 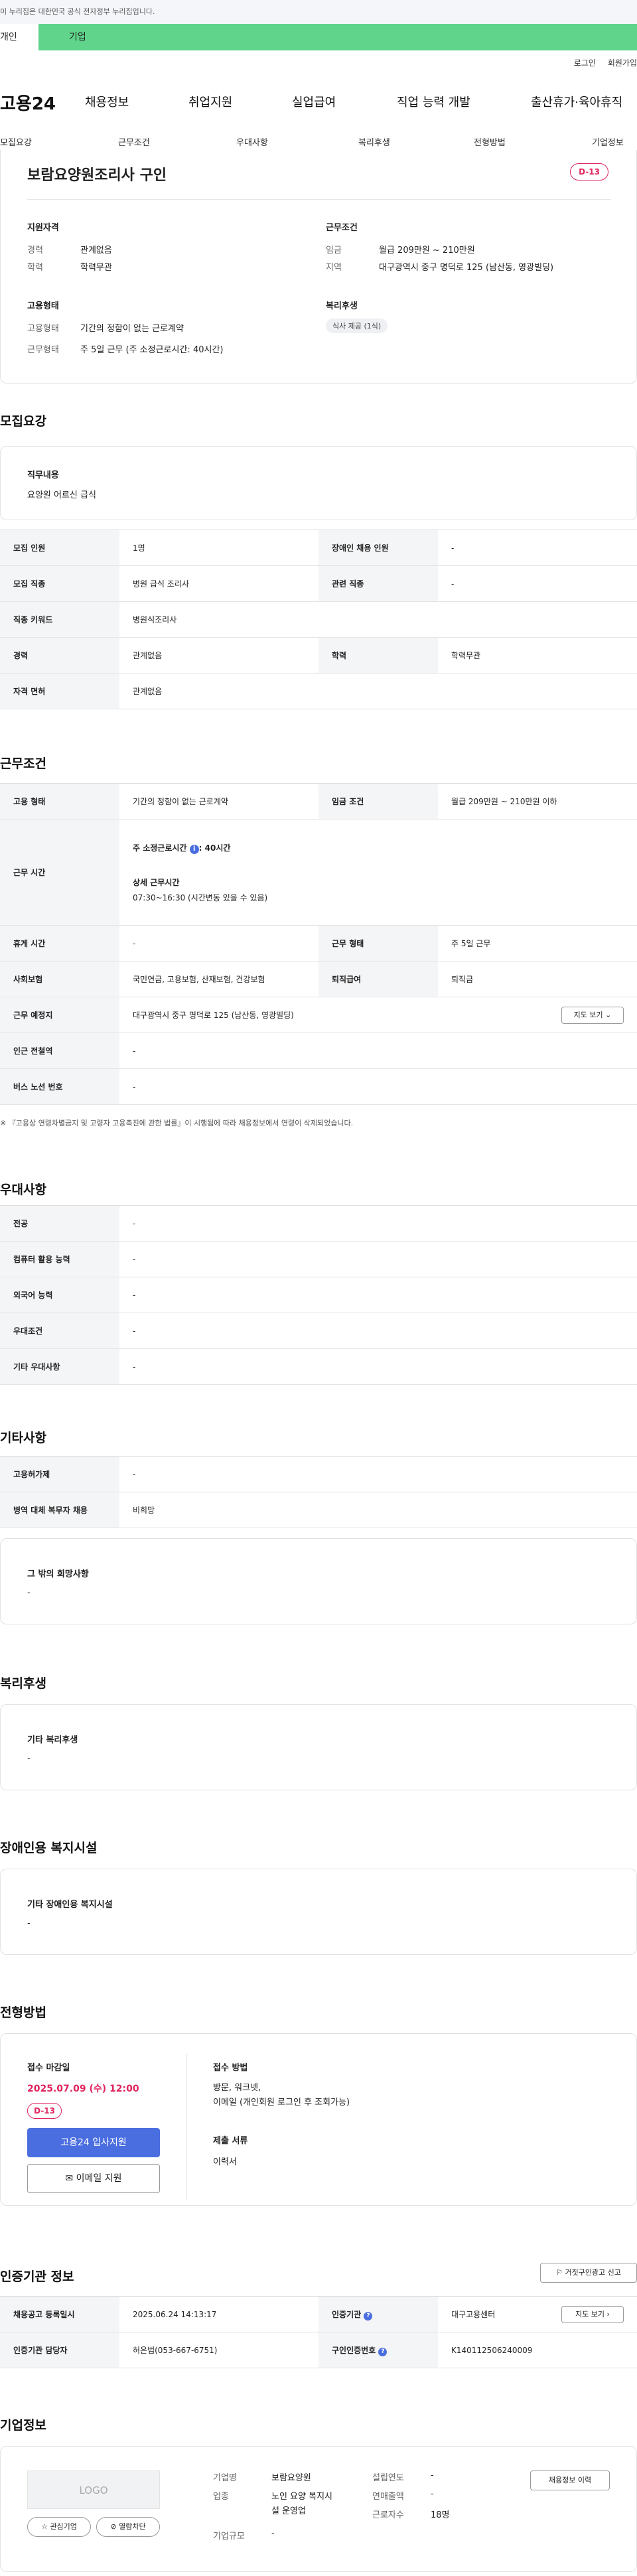 I want to click on cell-label: 기타 우대사항, so click(x=60, y=1367).